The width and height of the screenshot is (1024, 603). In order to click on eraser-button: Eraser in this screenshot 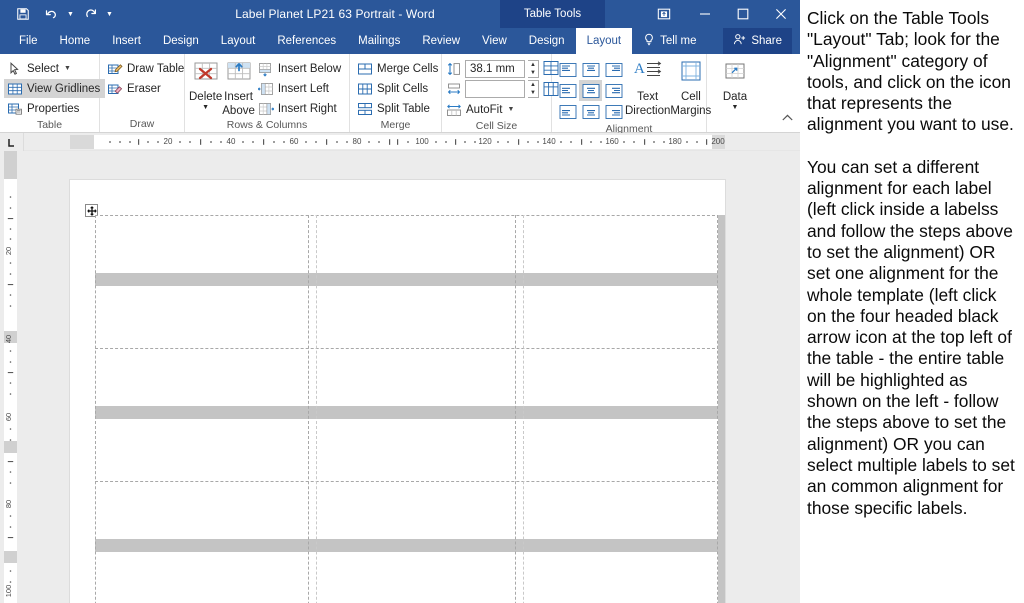, I will do `click(146, 88)`.